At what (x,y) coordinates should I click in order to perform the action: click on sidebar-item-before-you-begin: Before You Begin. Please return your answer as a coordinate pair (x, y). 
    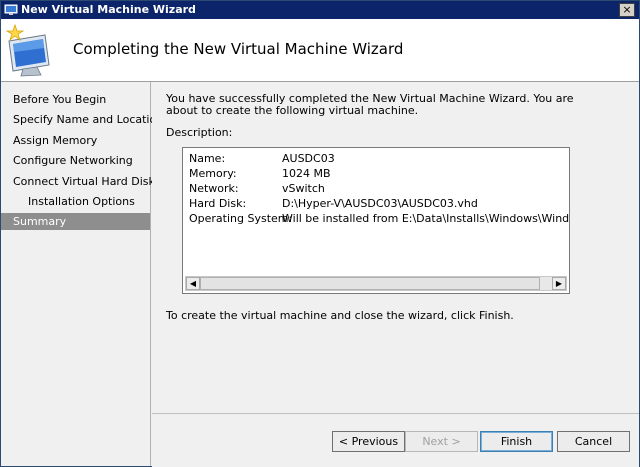
    Looking at the image, I should click on (75, 99).